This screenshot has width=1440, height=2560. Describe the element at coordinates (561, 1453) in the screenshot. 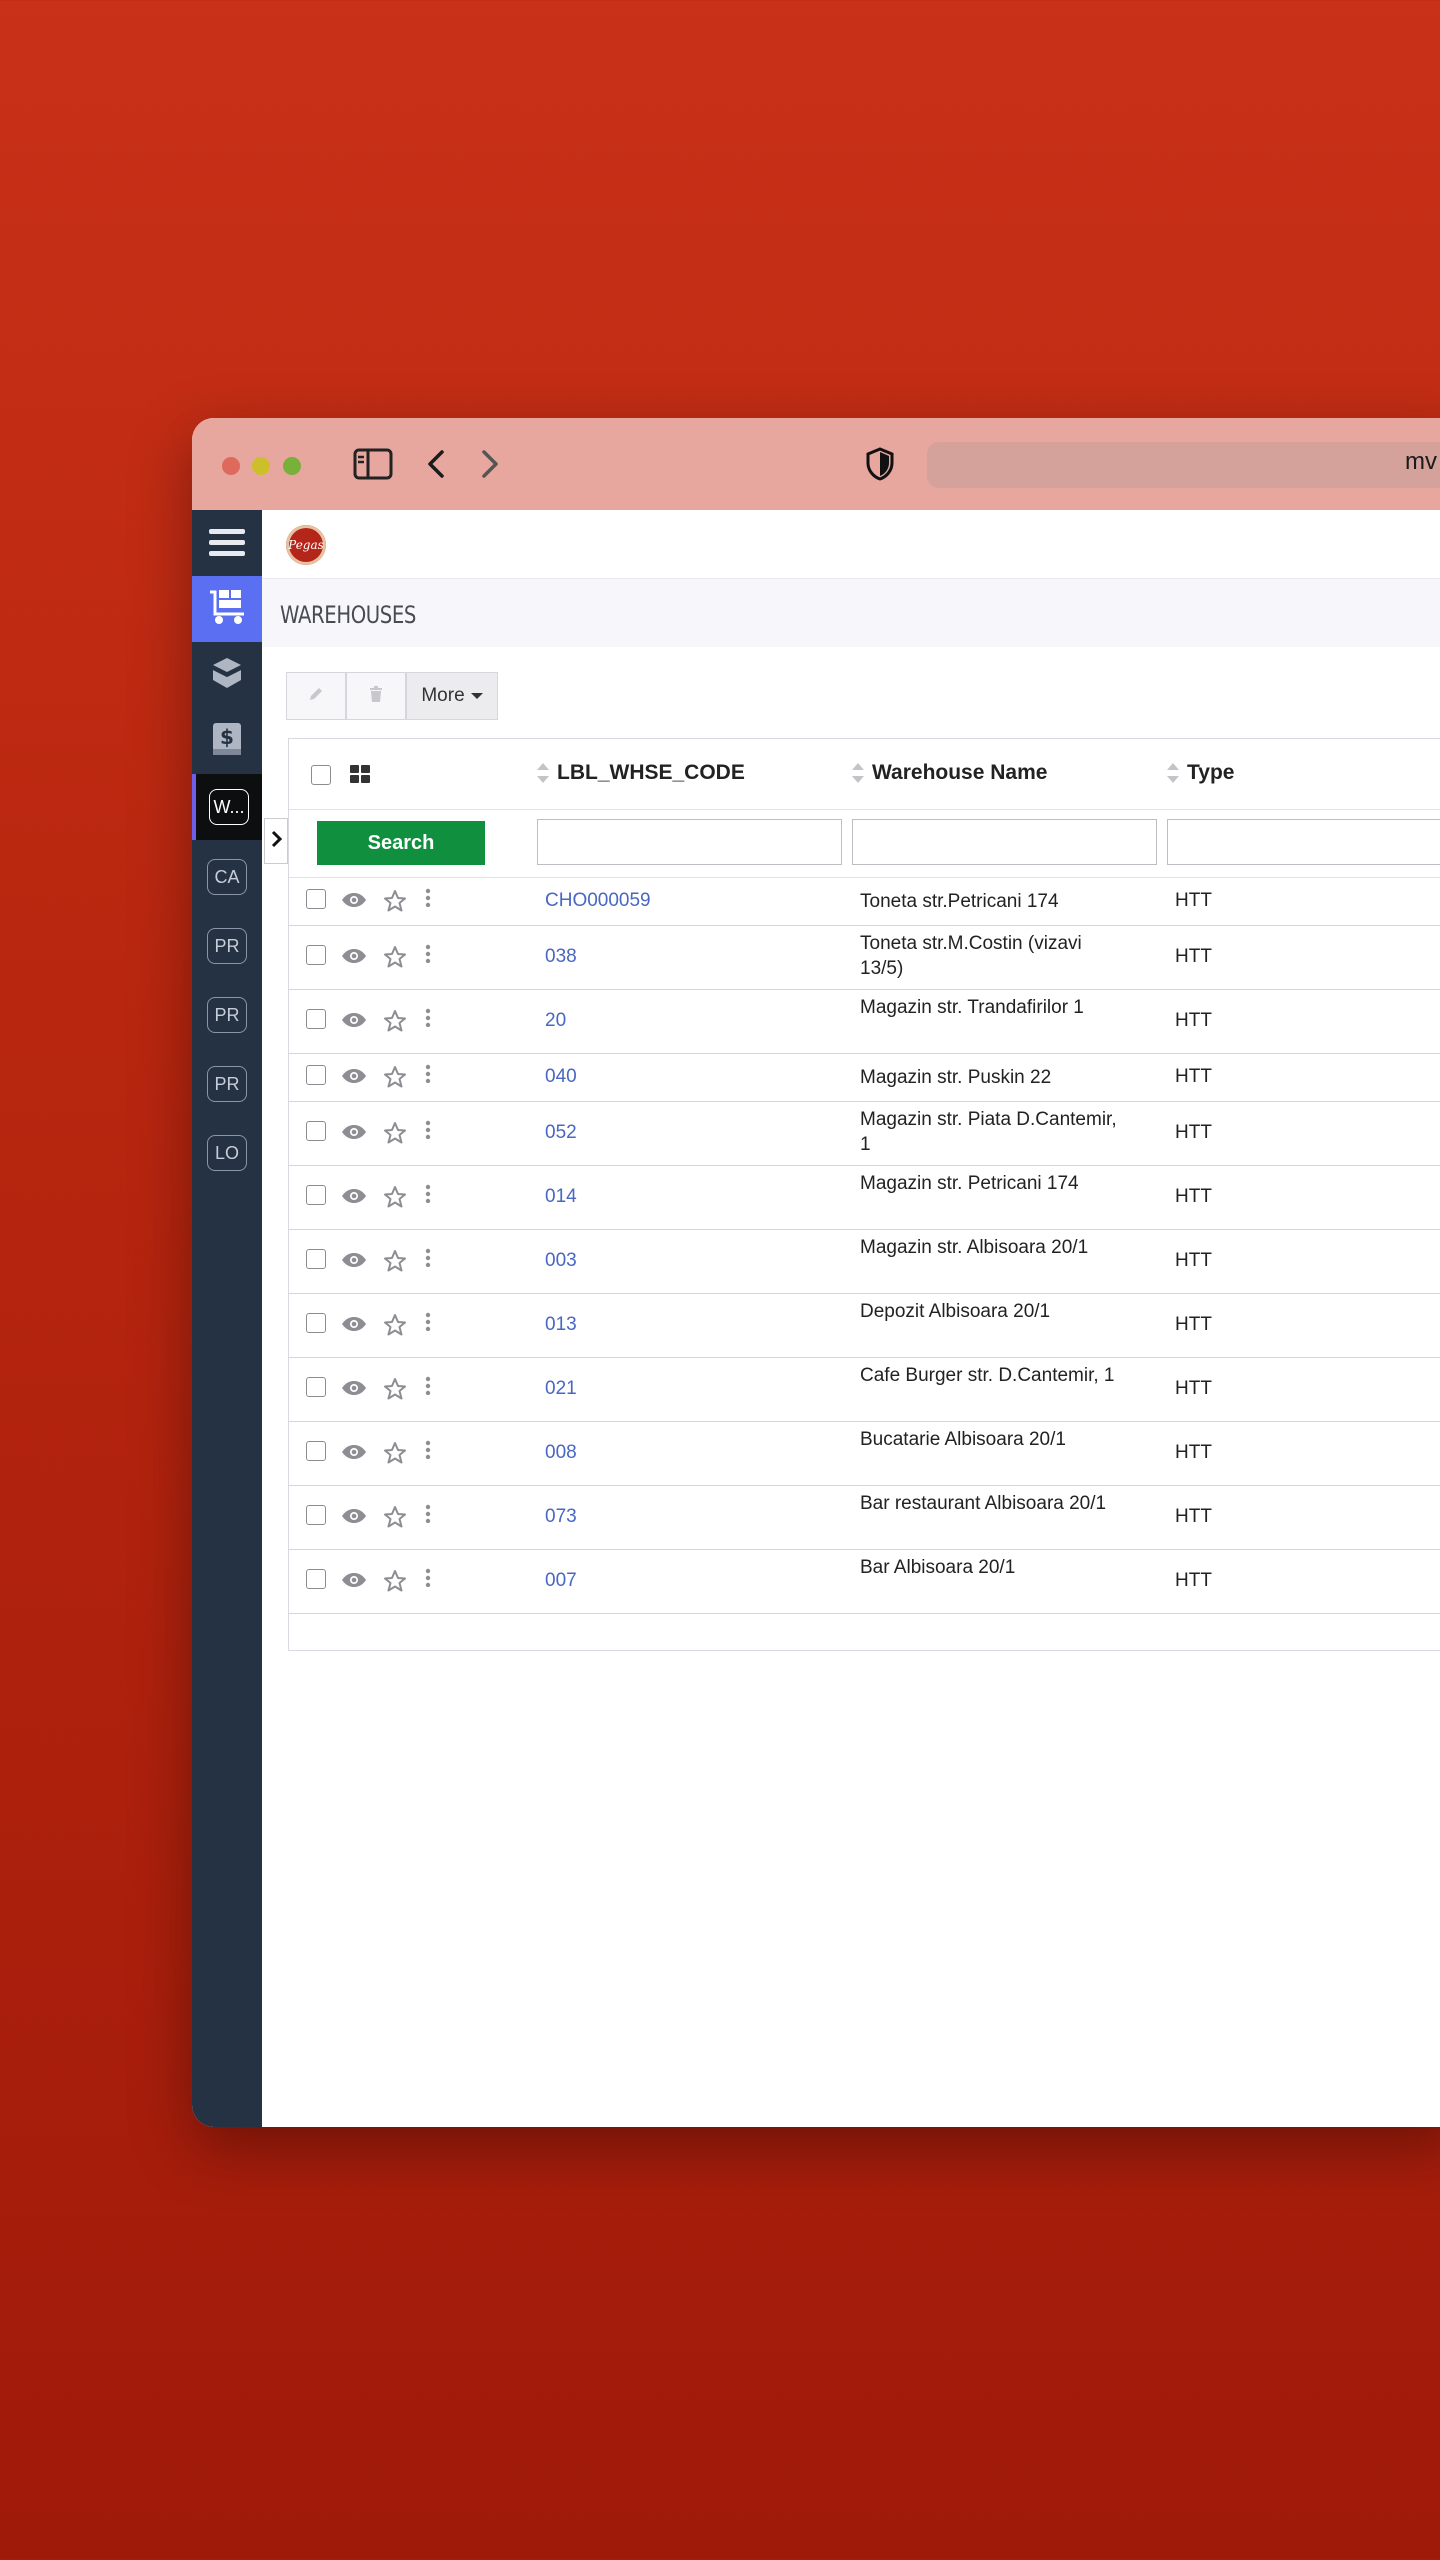

I see `warehouse-code-link: 008` at that location.